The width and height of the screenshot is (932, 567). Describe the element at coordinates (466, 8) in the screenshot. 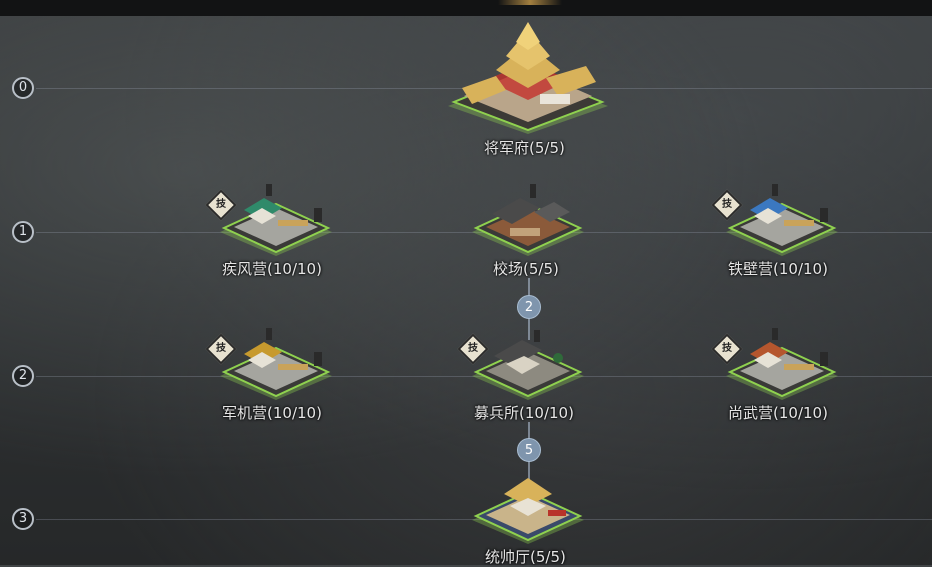

I see `top-bar` at that location.